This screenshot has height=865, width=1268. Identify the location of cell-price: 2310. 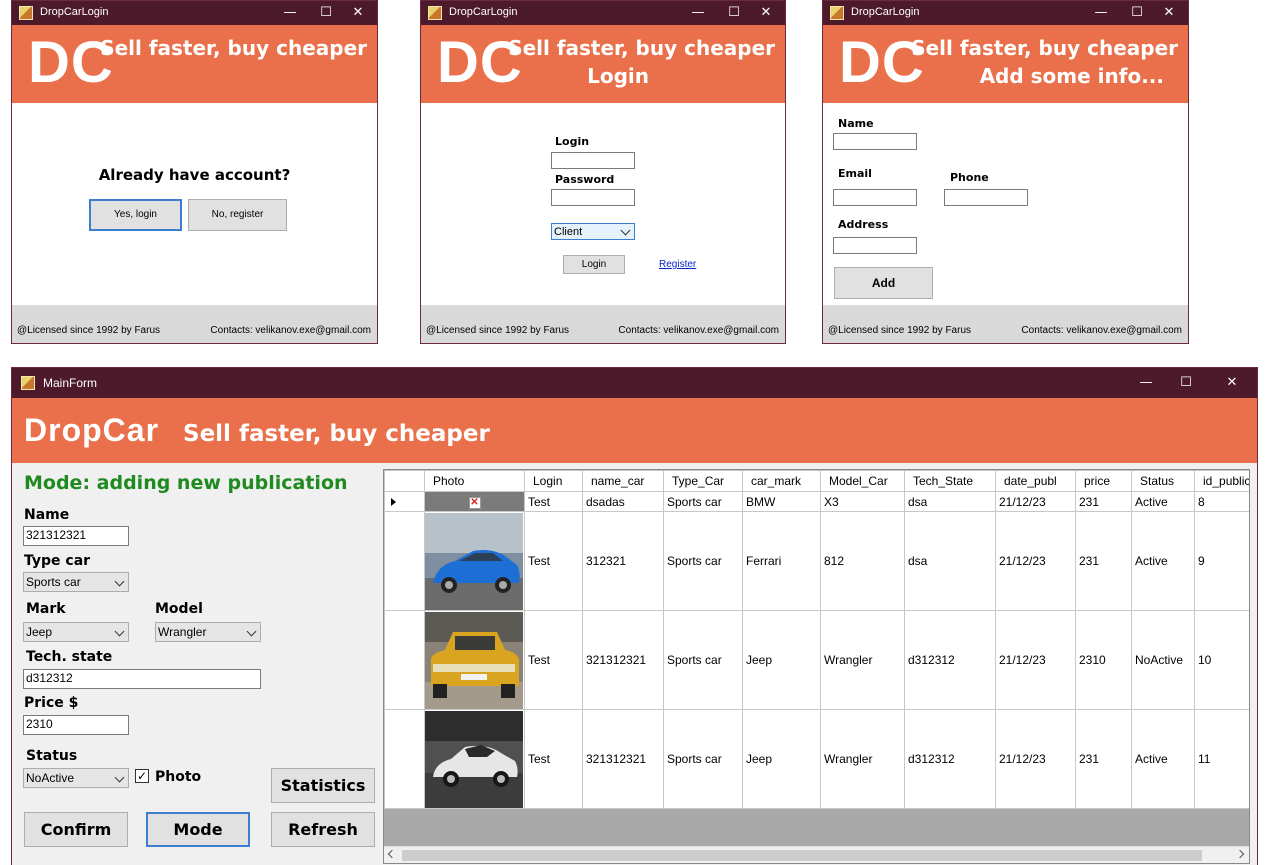
(1103, 660).